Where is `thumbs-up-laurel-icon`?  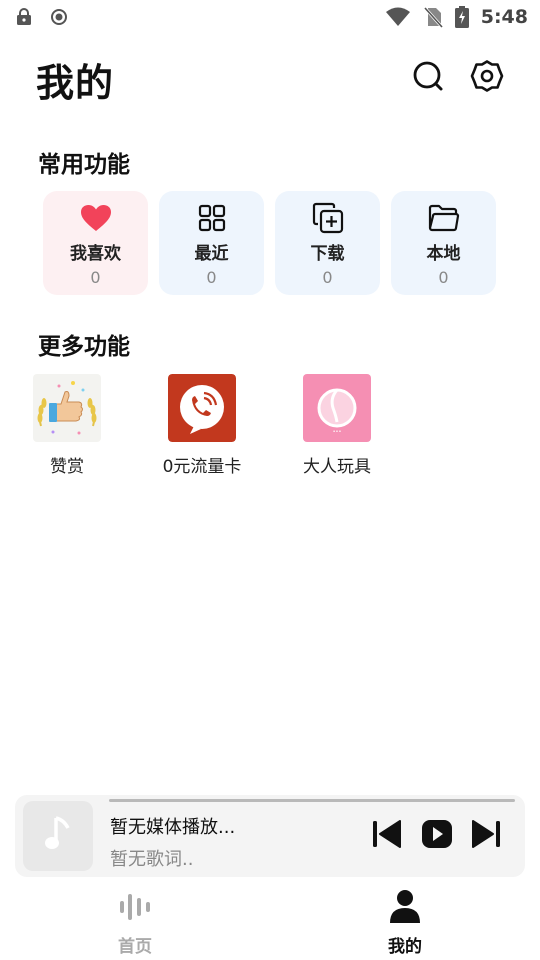 thumbs-up-laurel-icon is located at coordinates (67, 408).